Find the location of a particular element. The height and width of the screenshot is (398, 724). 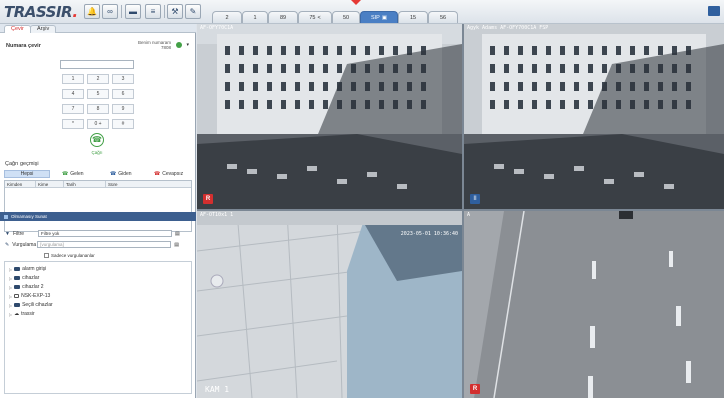

dial-key: 8 is located at coordinates (98, 109).